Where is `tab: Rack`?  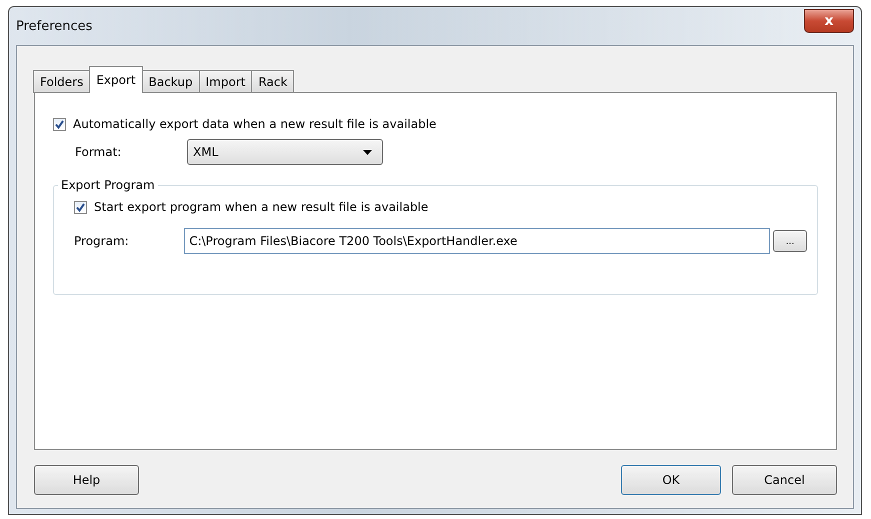 tab: Rack is located at coordinates (272, 81).